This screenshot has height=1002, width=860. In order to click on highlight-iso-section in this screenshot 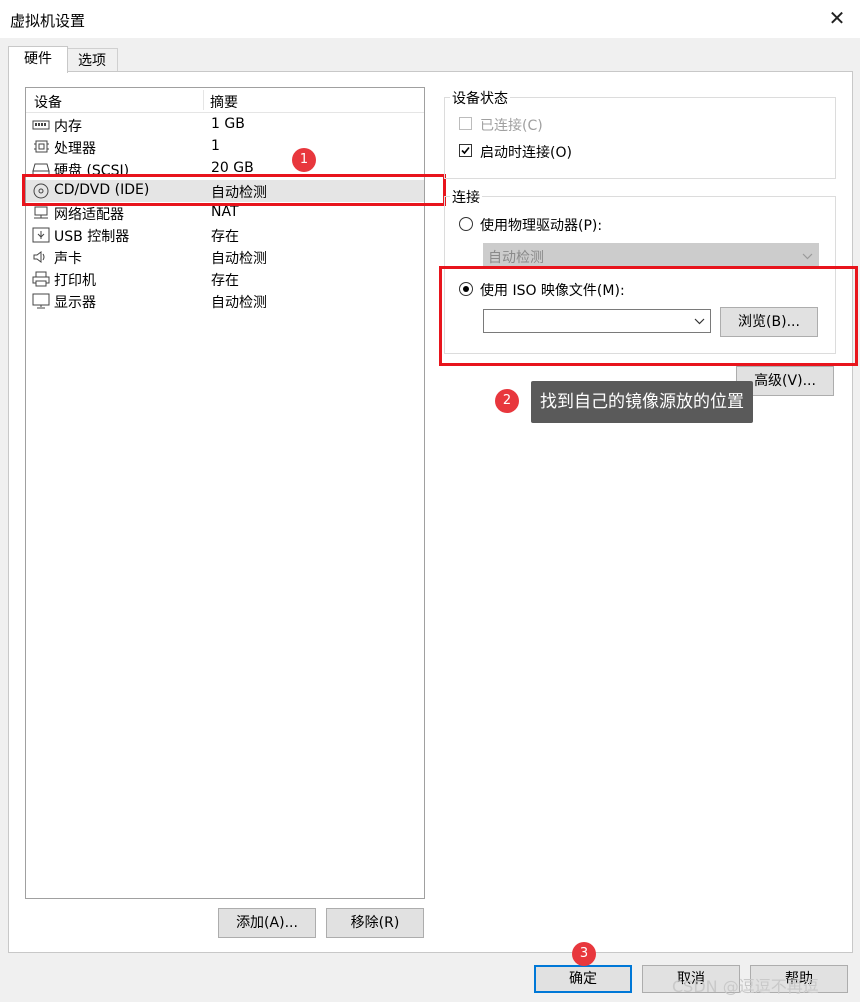, I will do `click(648, 316)`.